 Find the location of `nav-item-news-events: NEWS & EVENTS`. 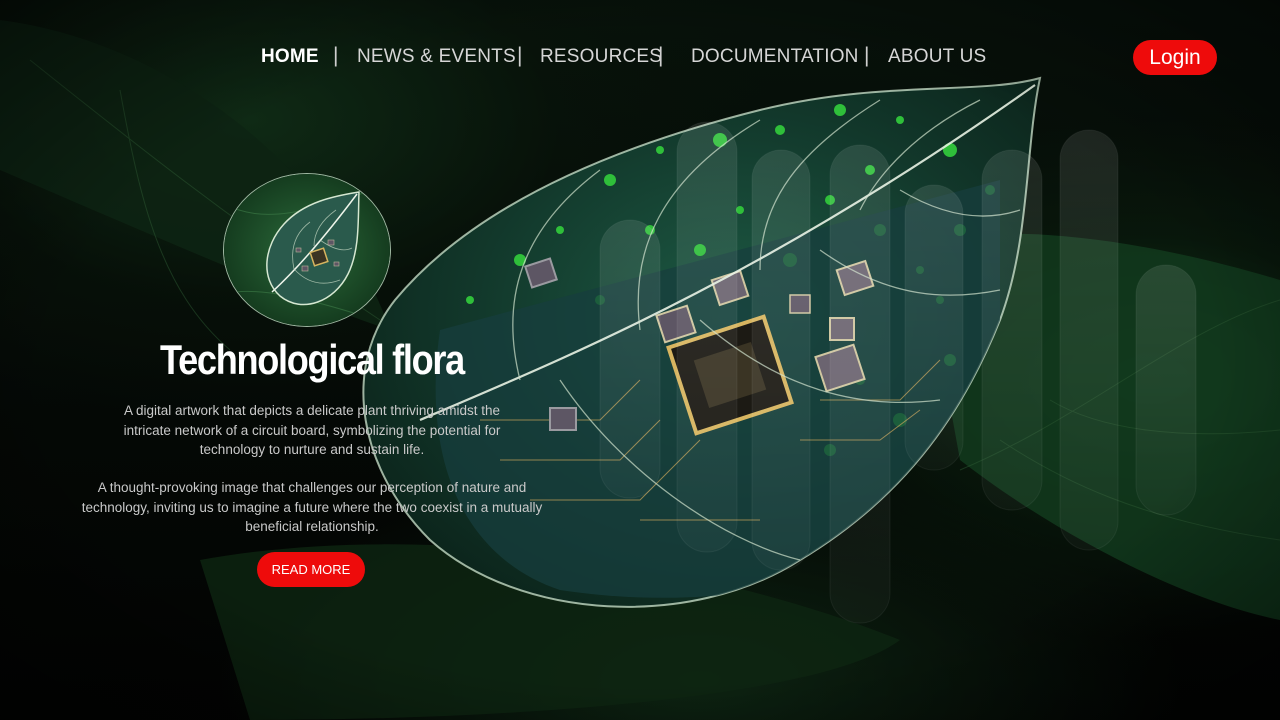

nav-item-news-events: NEWS & EVENTS is located at coordinates (436, 57).